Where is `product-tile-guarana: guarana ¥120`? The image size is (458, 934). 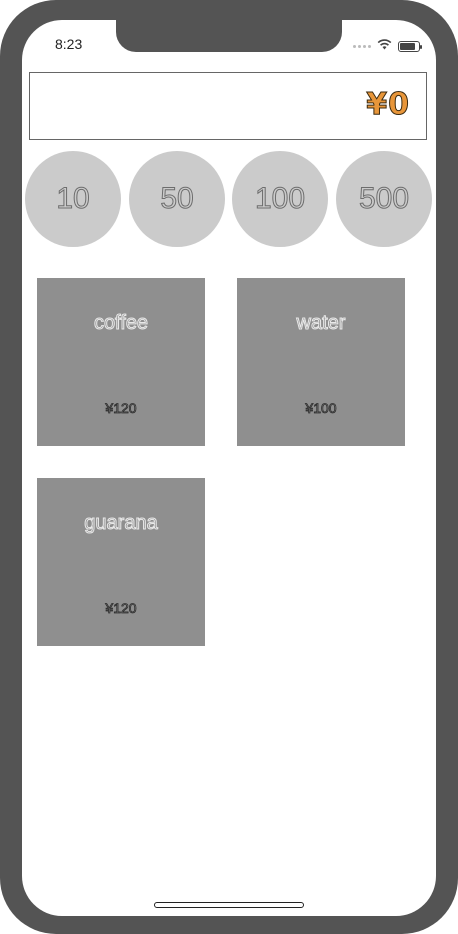 product-tile-guarana: guarana ¥120 is located at coordinates (121, 562).